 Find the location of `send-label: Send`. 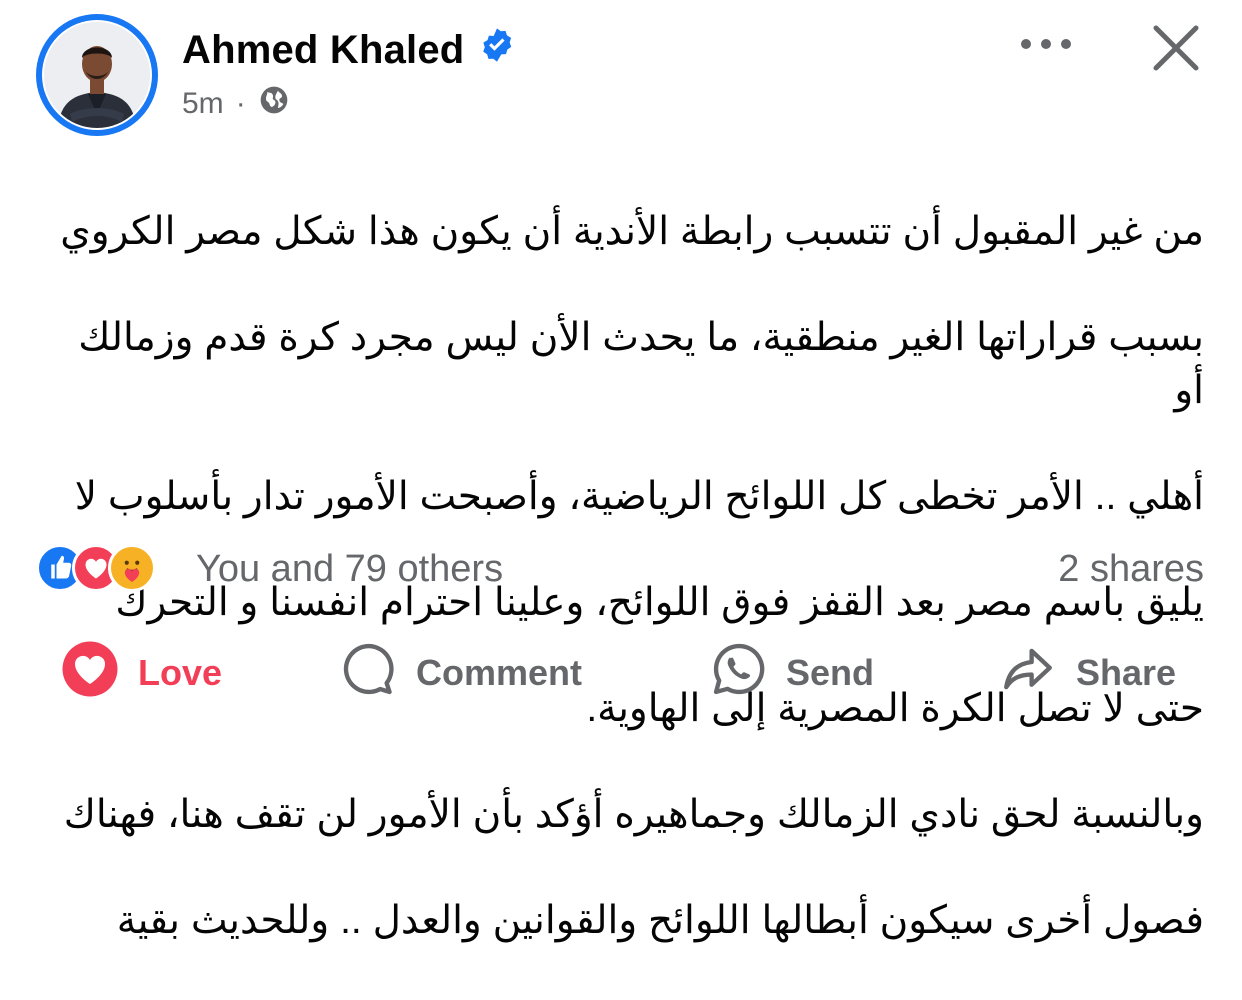

send-label: Send is located at coordinates (830, 672).